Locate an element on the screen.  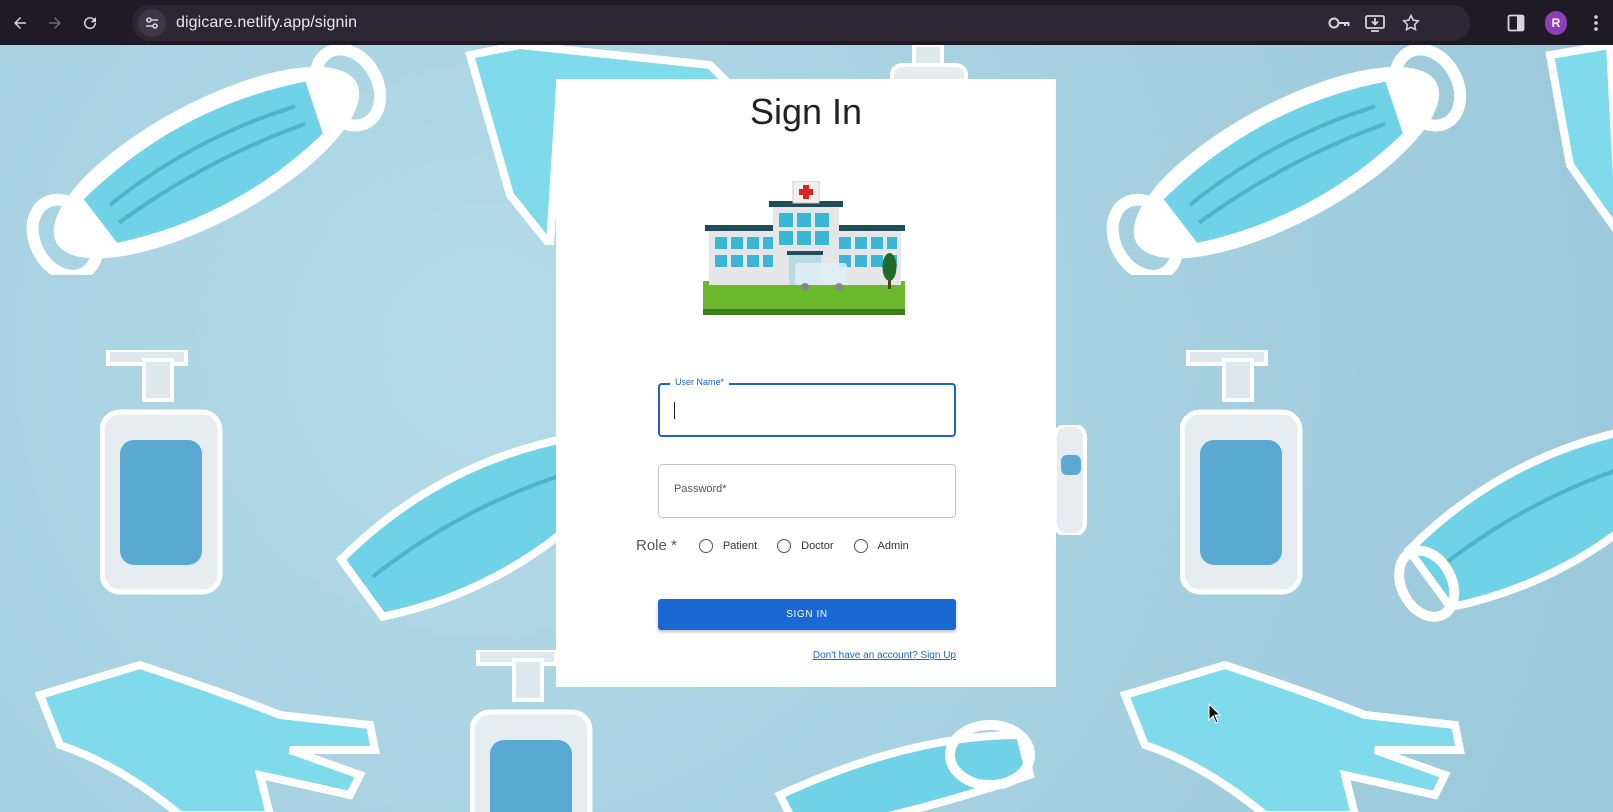
role-option-patient: Patient is located at coordinates (728, 545).